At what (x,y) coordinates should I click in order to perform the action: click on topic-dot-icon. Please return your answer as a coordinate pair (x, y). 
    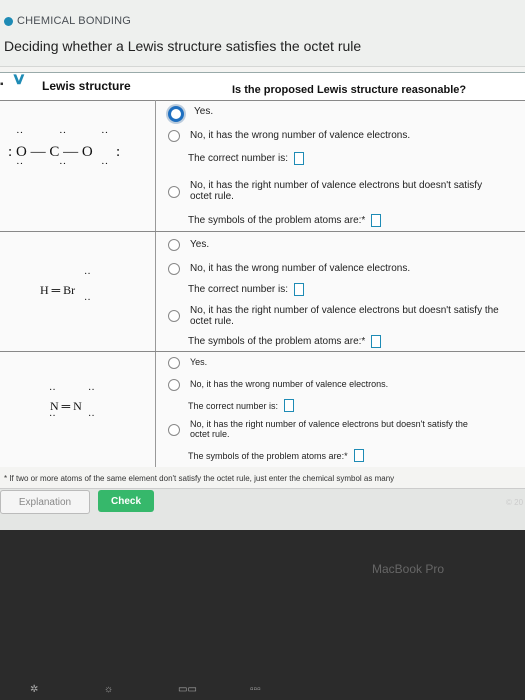
    Looking at the image, I should click on (8, 21).